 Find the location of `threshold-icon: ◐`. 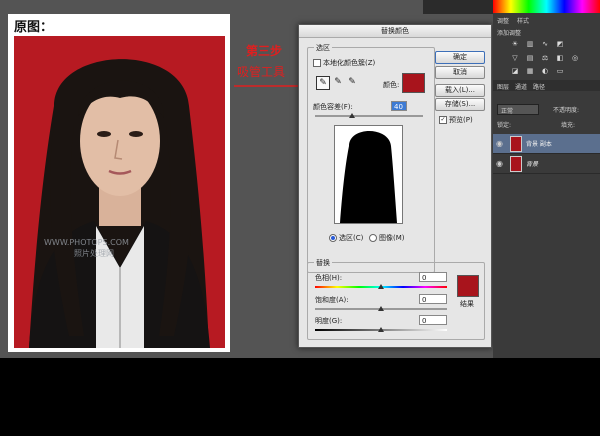

threshold-icon: ◐ is located at coordinates (545, 71).